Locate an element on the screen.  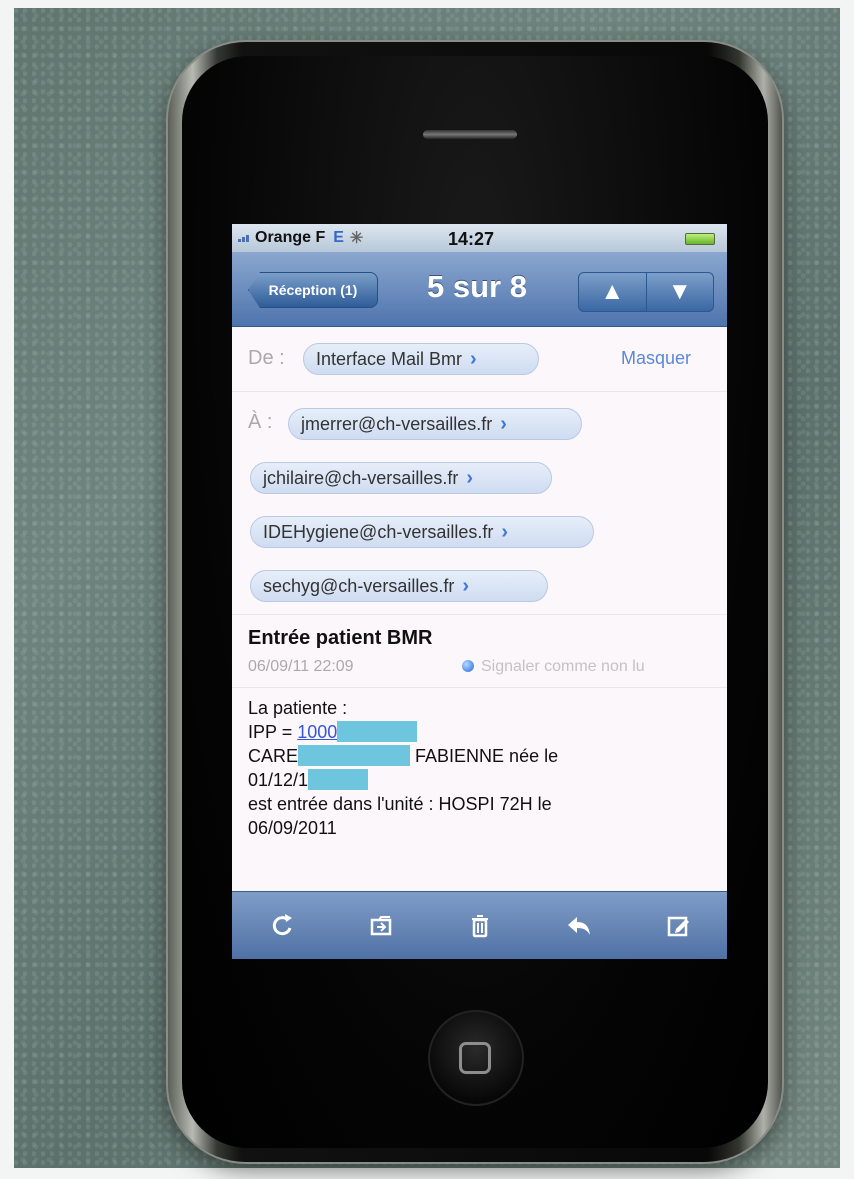
to-label: À : is located at coordinates (260, 422).